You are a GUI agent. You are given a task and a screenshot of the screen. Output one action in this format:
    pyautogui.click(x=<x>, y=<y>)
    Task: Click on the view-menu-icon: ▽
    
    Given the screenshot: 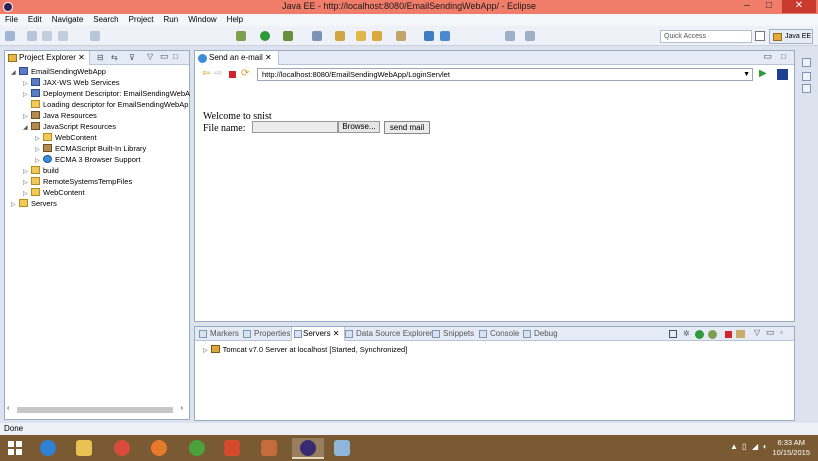 What is the action you would take?
    pyautogui.click(x=150, y=56)
    